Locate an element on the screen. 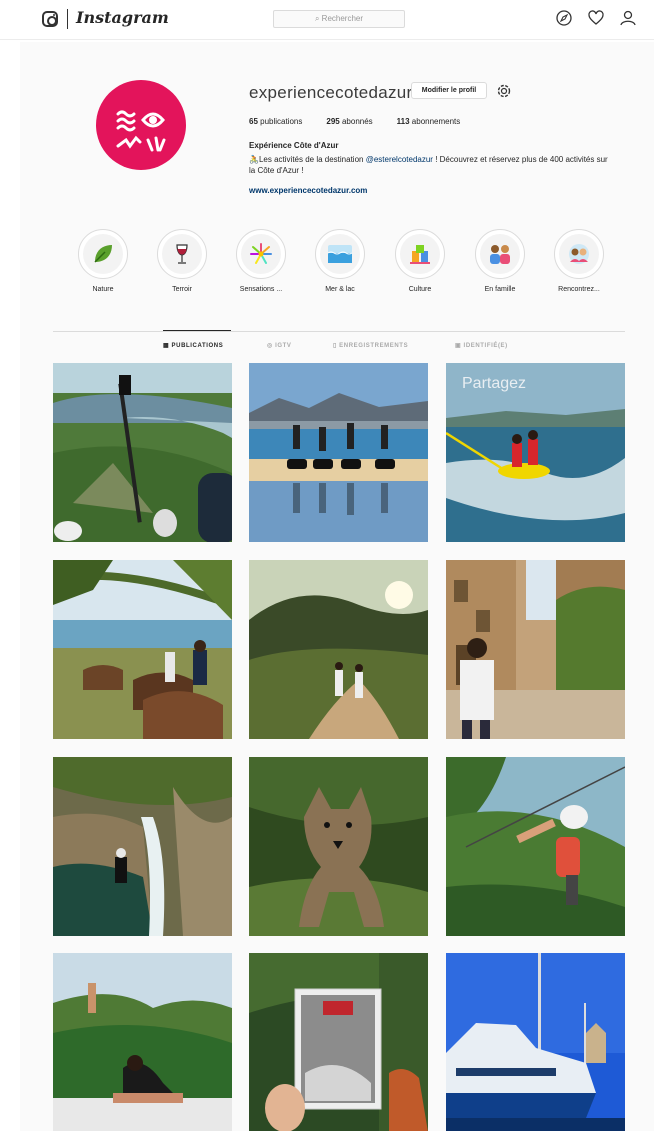 The width and height of the screenshot is (654, 1131). top-nav-bar: Instagram ⌕ Rechercher is located at coordinates (327, 20).